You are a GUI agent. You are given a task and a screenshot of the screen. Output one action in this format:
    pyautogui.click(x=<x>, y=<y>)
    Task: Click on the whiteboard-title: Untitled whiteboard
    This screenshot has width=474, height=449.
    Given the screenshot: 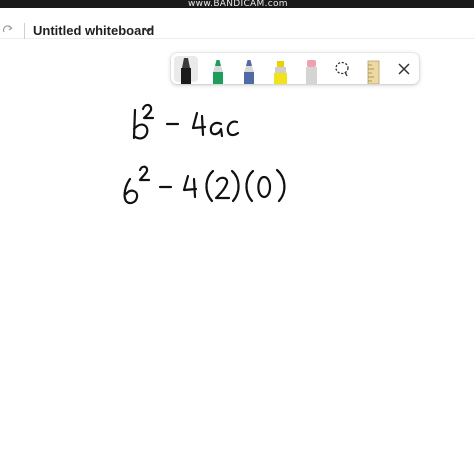 What is the action you would take?
    pyautogui.click(x=93, y=31)
    